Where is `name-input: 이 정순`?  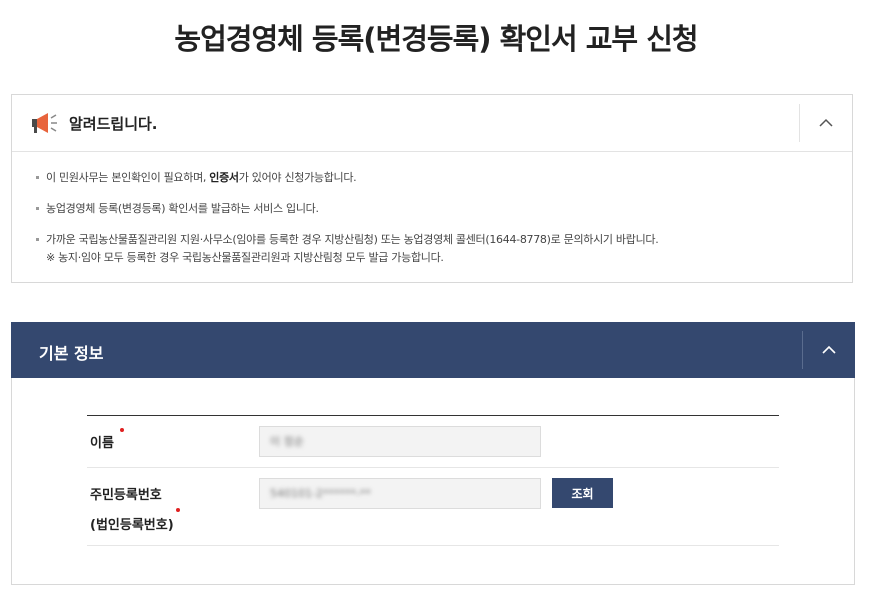
name-input: 이 정순 is located at coordinates (400, 441).